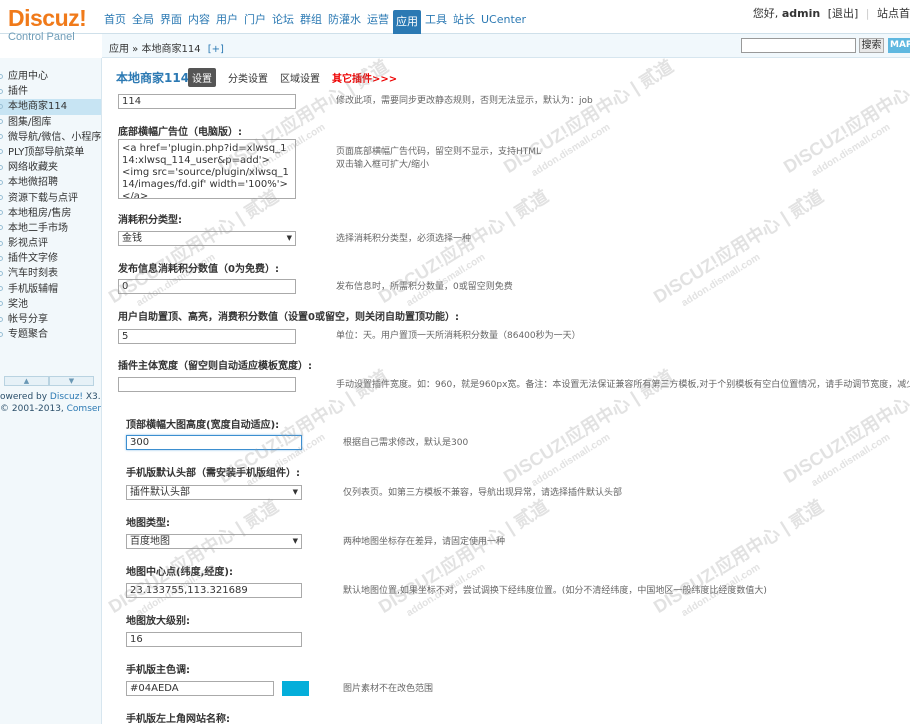  Describe the element at coordinates (458, 336) in the screenshot. I see `sticky-cost-hint: 单位：天。用户置顶一天所消耗积分数量（86400秒为一天）` at that location.